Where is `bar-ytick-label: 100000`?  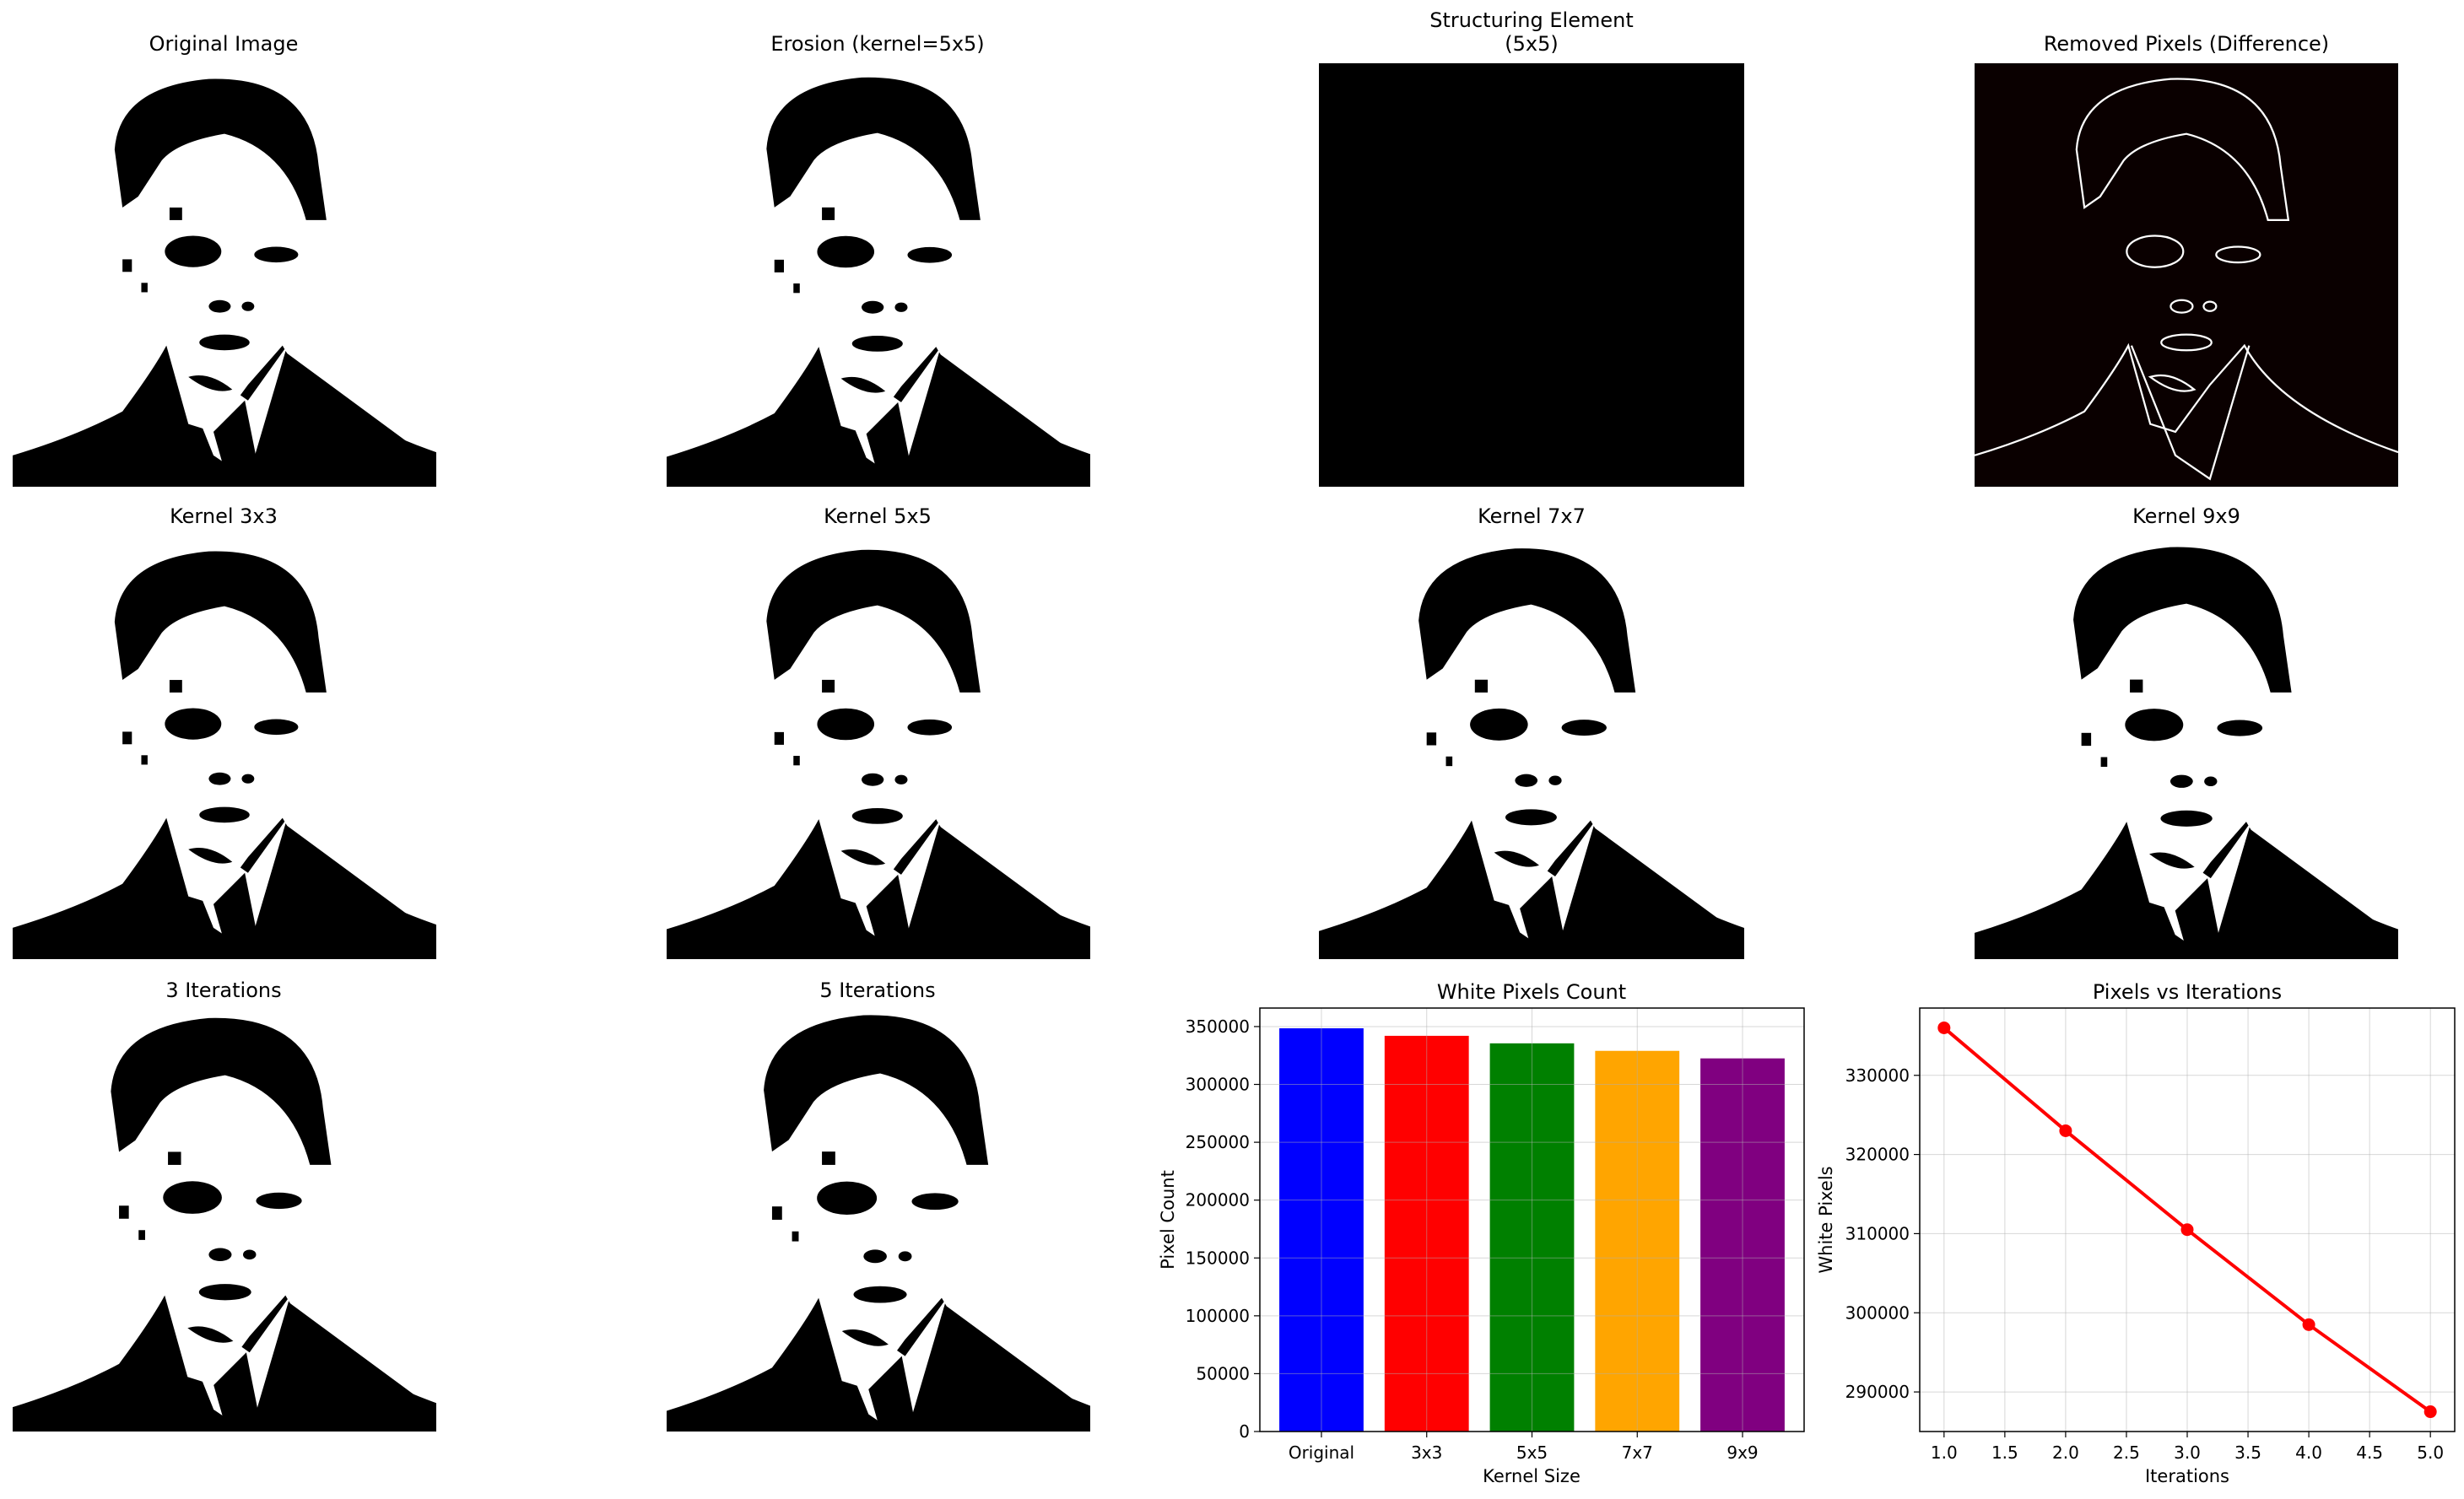 bar-ytick-label: 100000 is located at coordinates (1218, 1316).